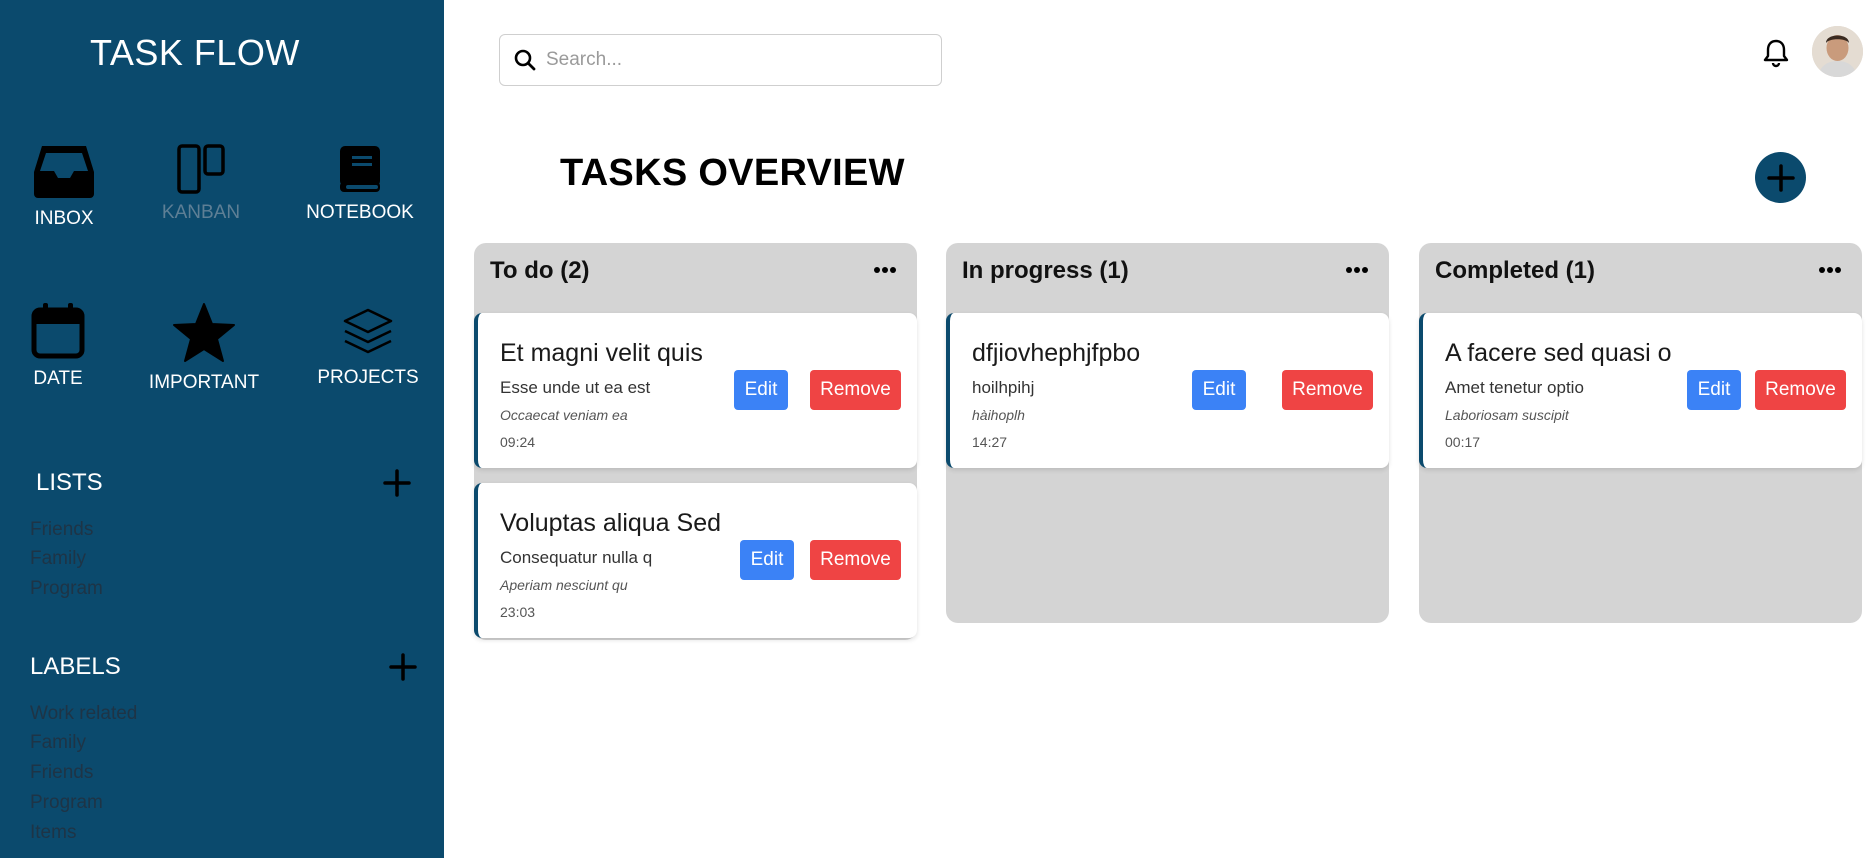  What do you see at coordinates (540, 270) in the screenshot?
I see `column-title: To do (2)` at bounding box center [540, 270].